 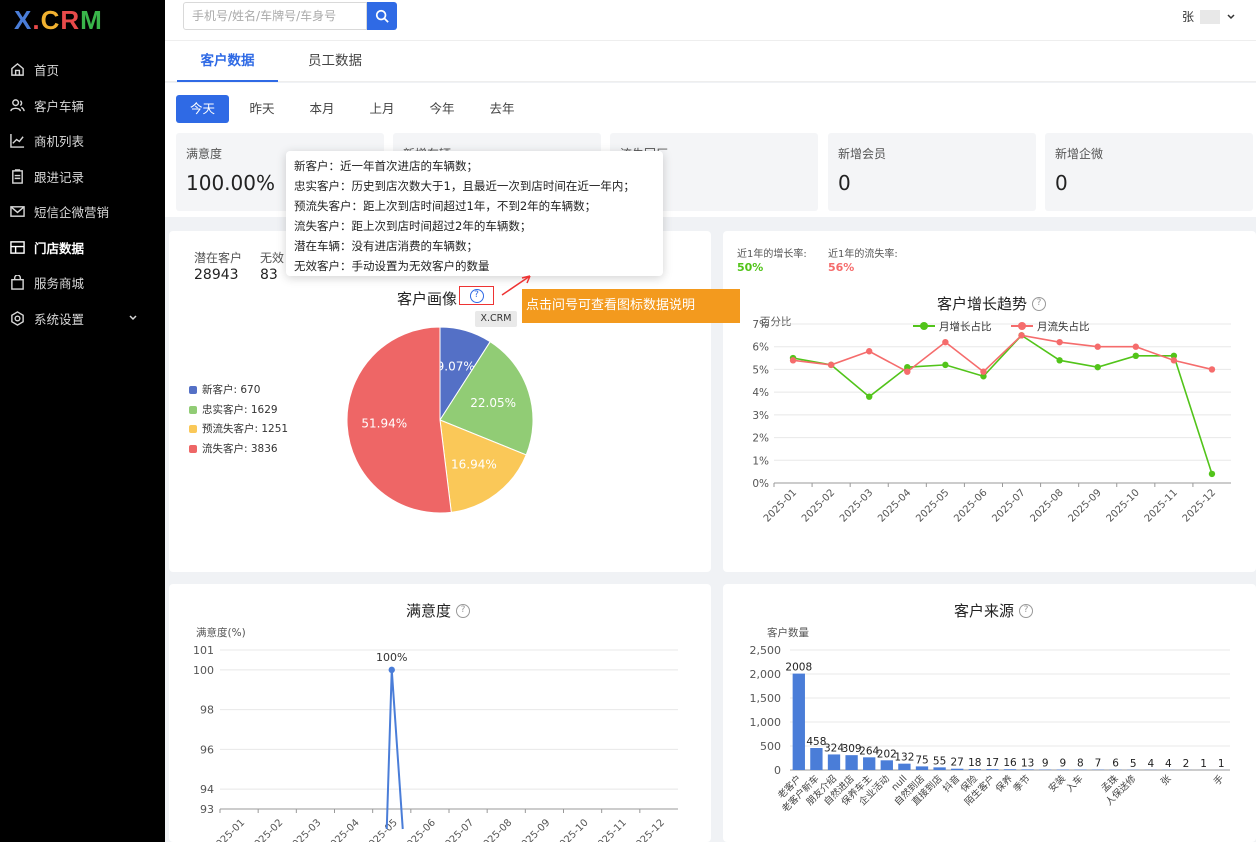 What do you see at coordinates (1010, 763) in the screenshot?
I see `bar-value-label: 16` at bounding box center [1010, 763].